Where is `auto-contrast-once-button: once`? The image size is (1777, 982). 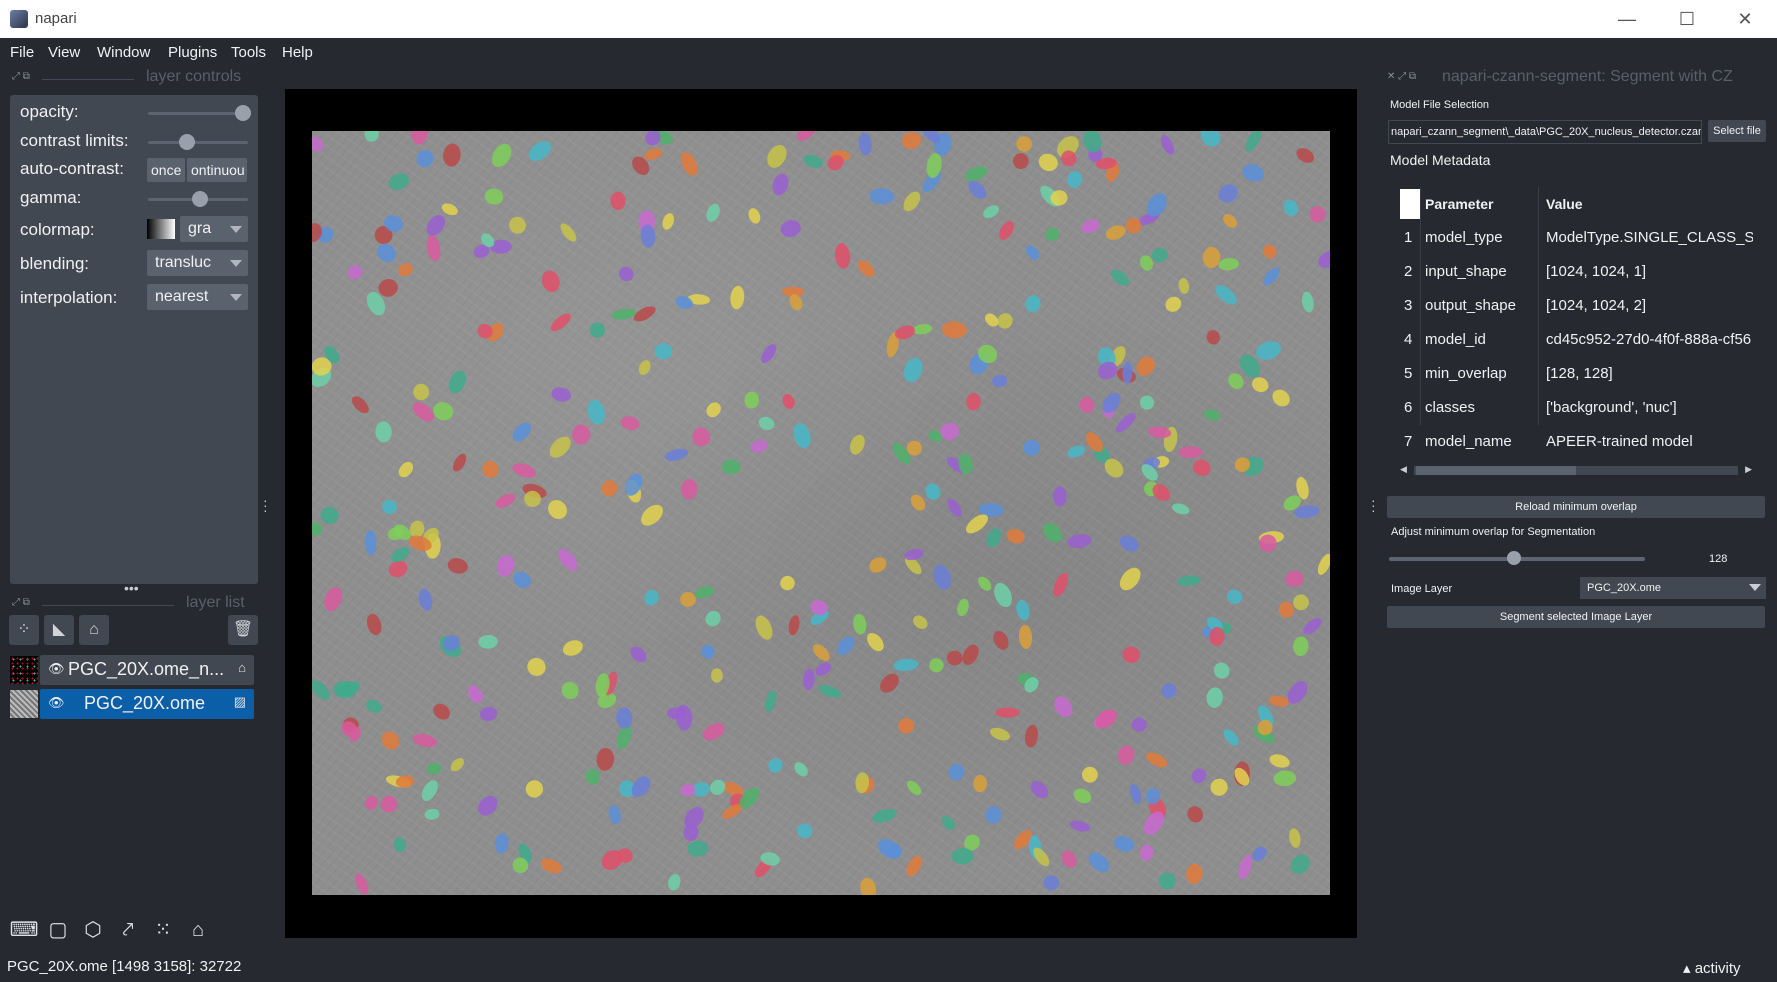 auto-contrast-once-button: once is located at coordinates (166, 170).